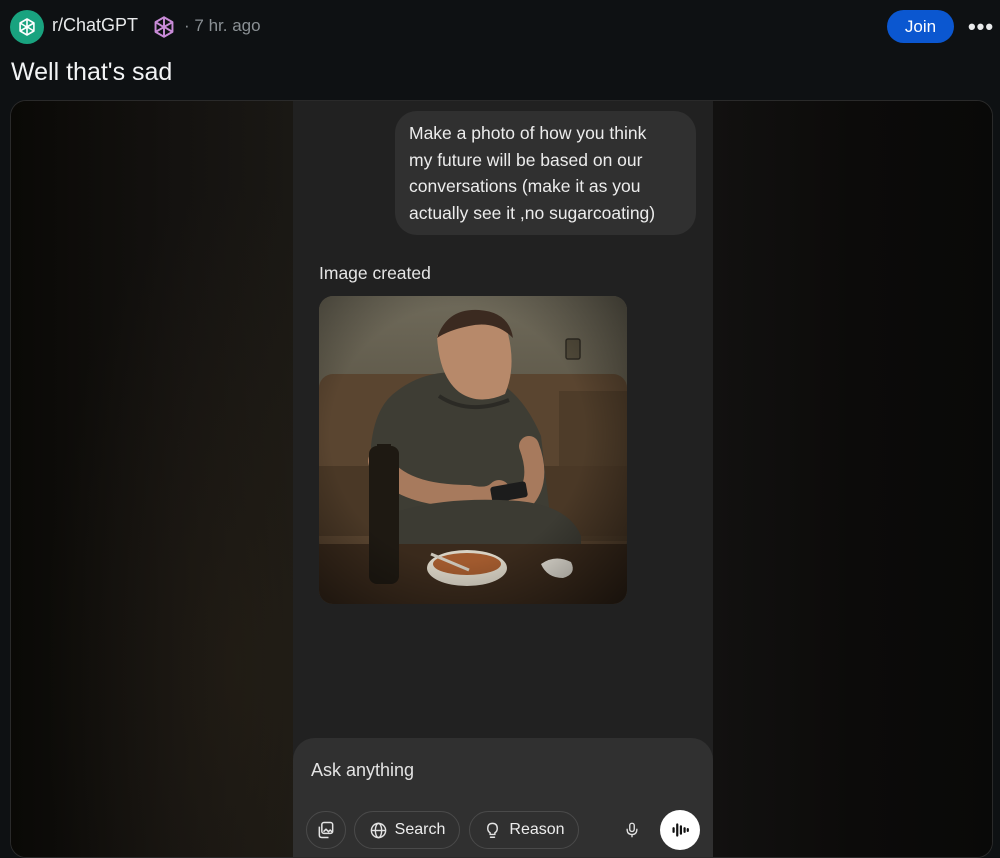 Image resolution: width=1000 pixels, height=858 pixels. I want to click on microphone-button, so click(632, 830).